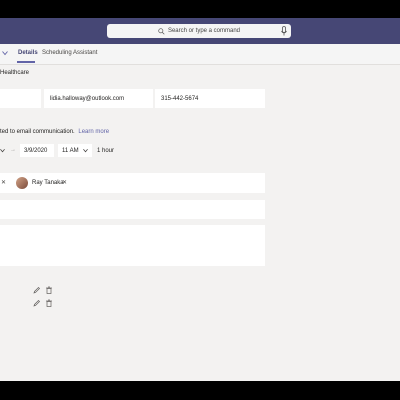  Describe the element at coordinates (87, 98) in the screenshot. I see `email-text: lidia.halloway@outlook.com` at that location.